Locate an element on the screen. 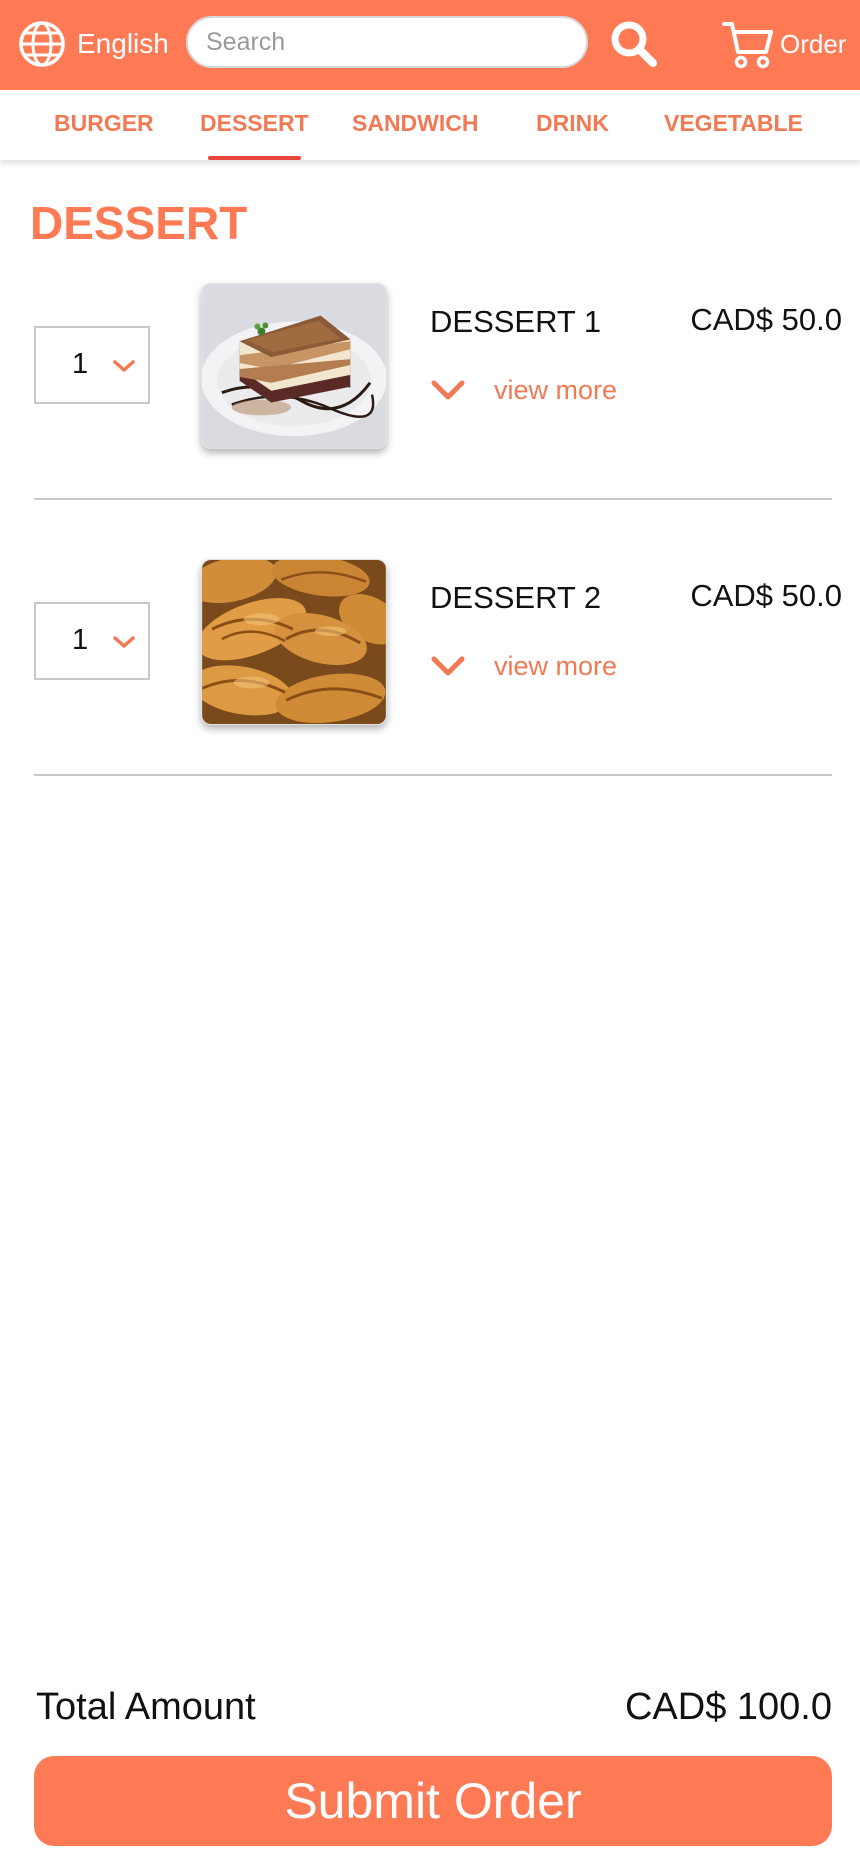  tab-sandwich: SANDWICH is located at coordinates (415, 125).